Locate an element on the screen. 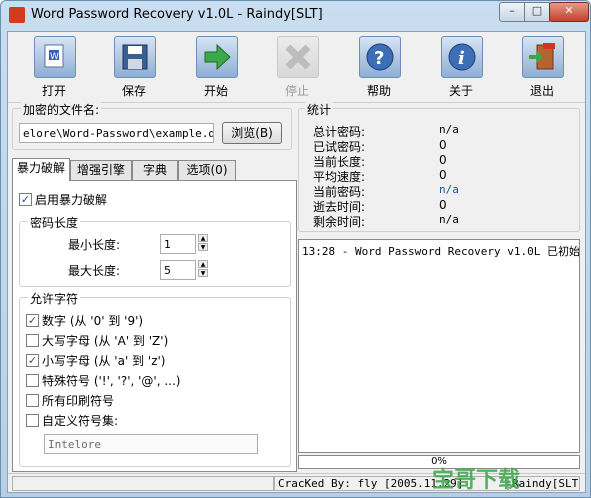 This screenshot has width=591, height=498. lowercase-checkbox: ✓ is located at coordinates (32, 360).